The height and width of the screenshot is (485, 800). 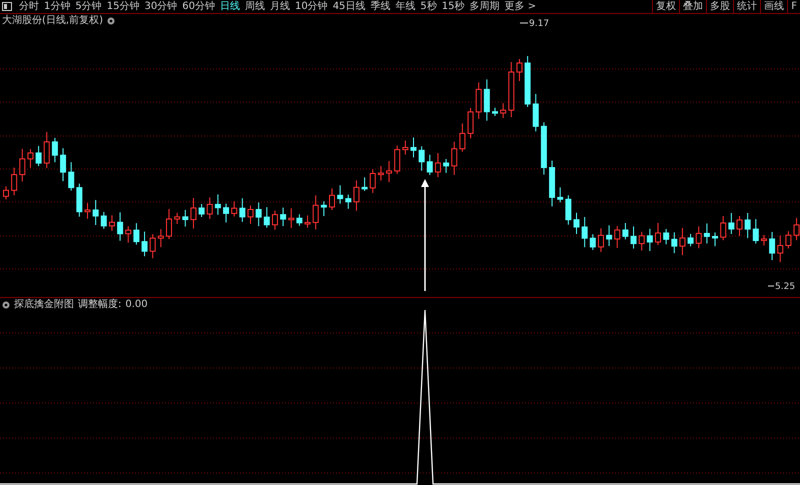 What do you see at coordinates (311, 6) in the screenshot?
I see `period-tab: 10分钟` at bounding box center [311, 6].